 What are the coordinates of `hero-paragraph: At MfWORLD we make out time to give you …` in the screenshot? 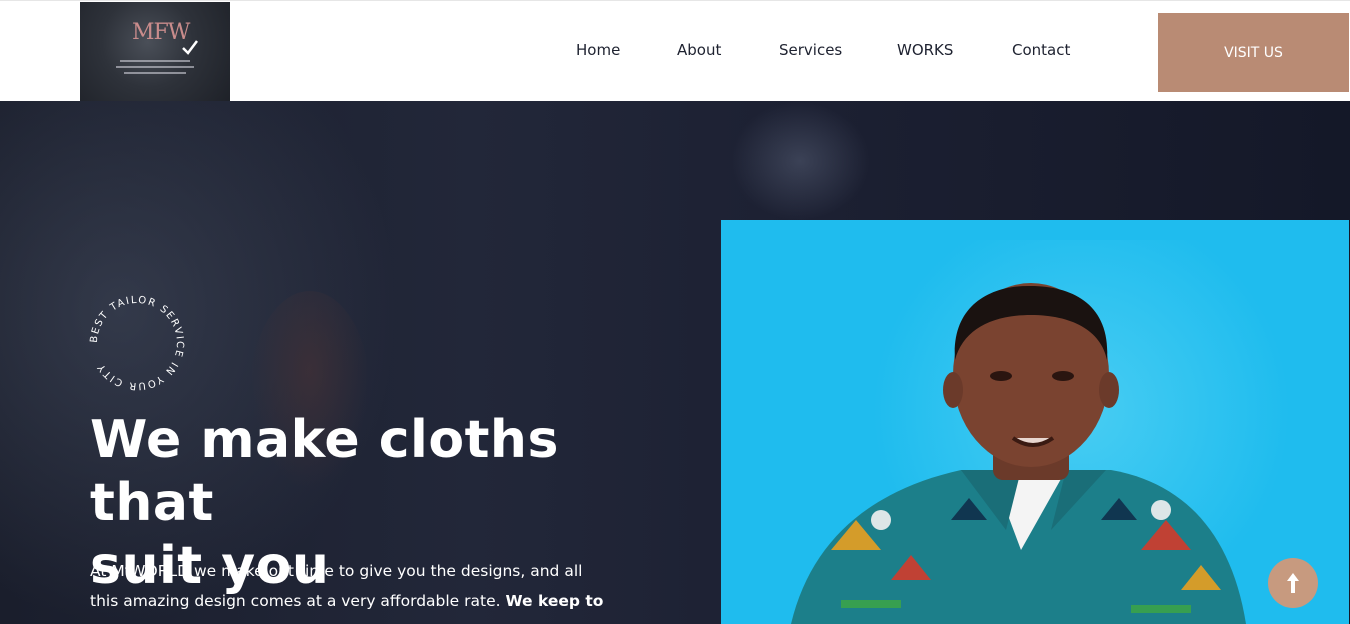 It's located at (370, 586).